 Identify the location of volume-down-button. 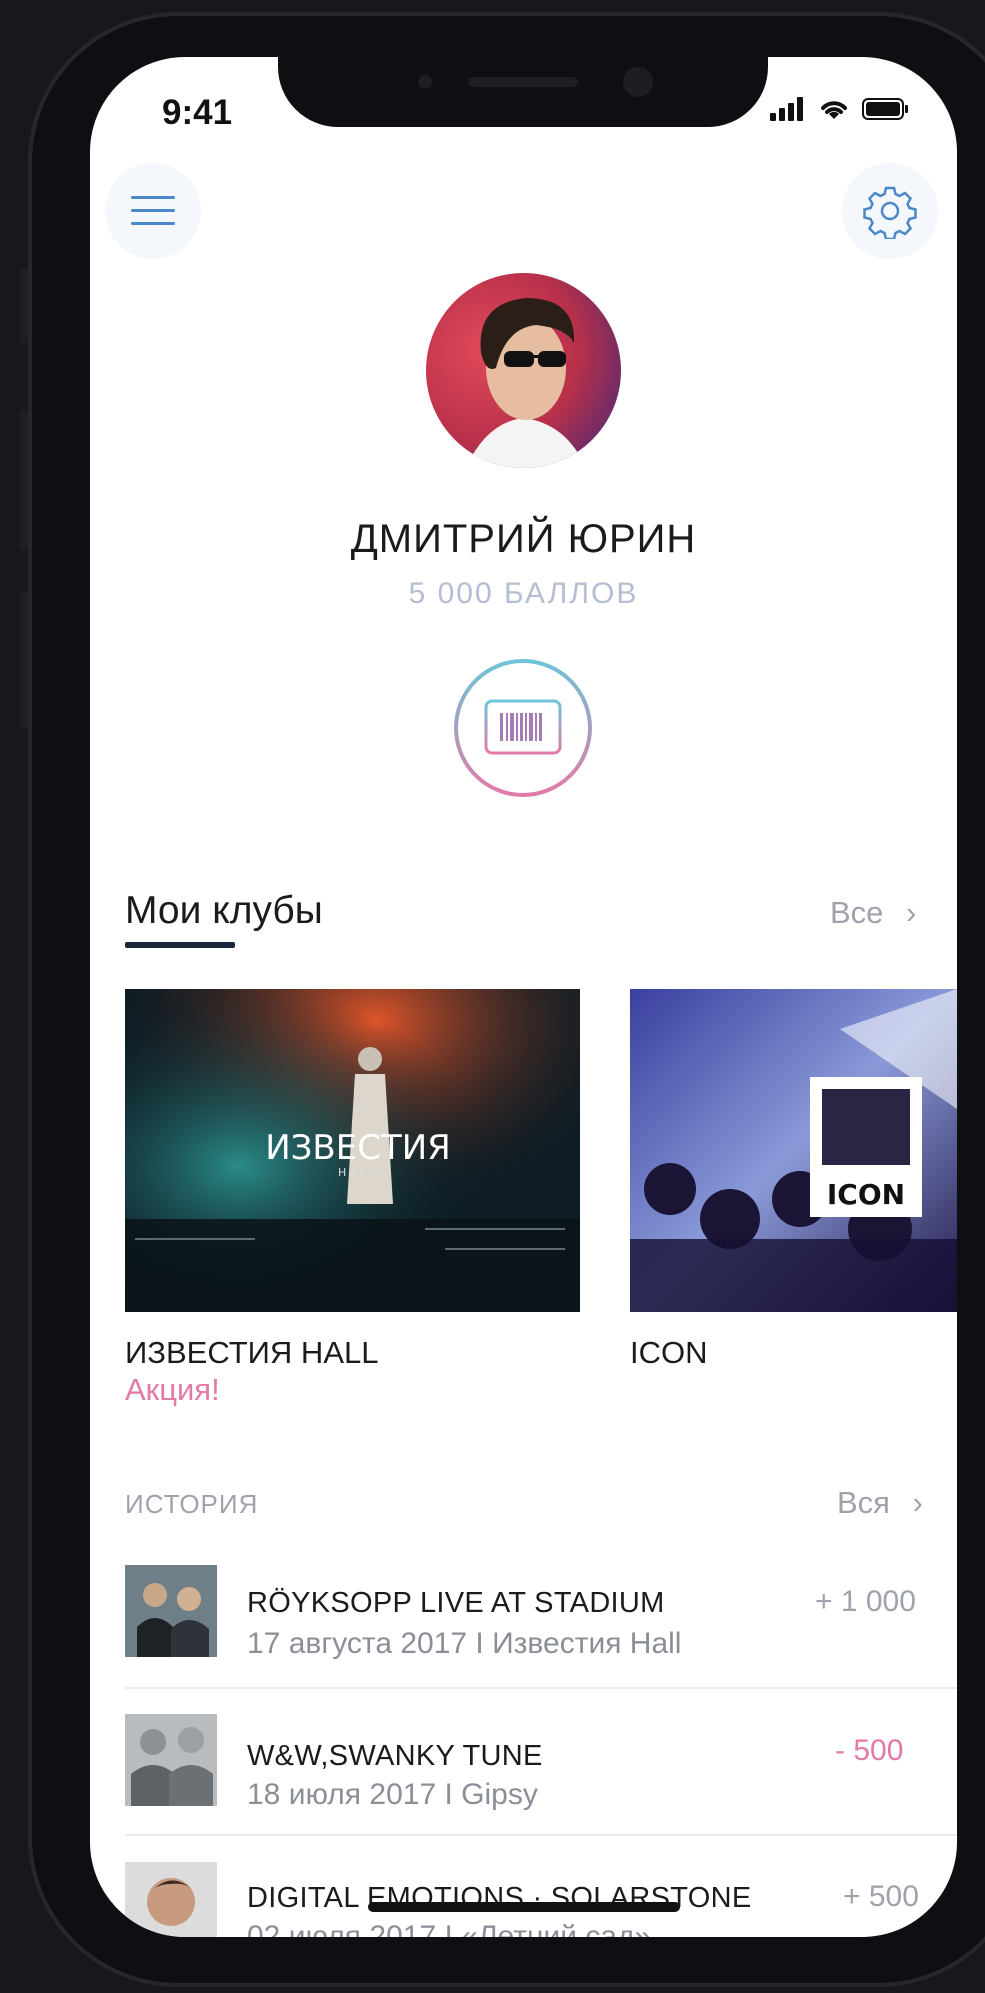
(24, 660).